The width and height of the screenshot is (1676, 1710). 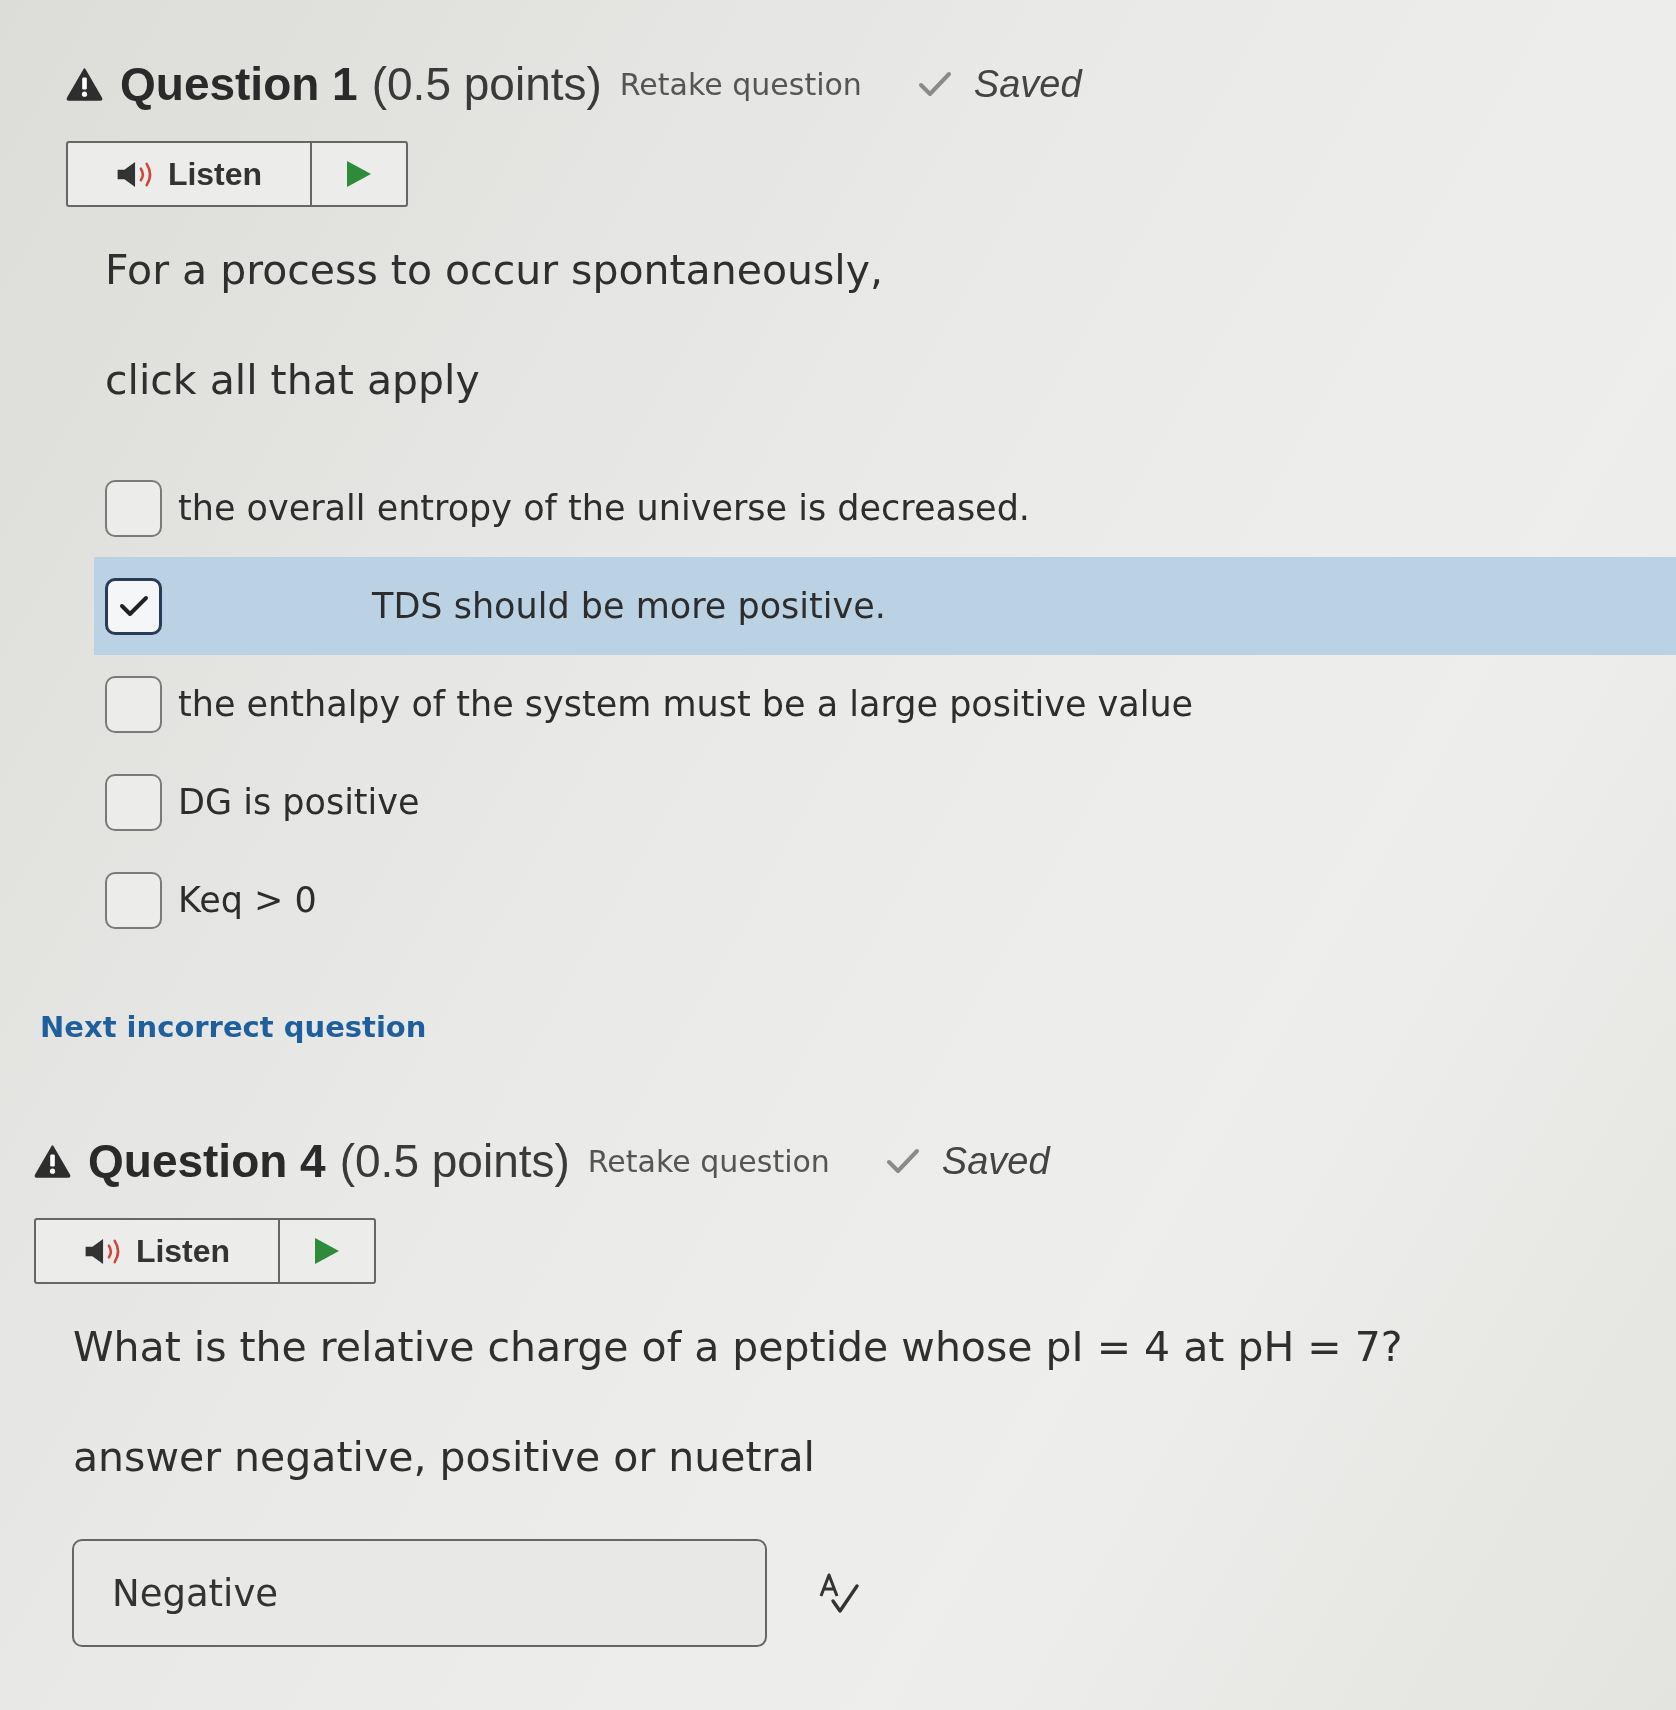 What do you see at coordinates (233, 1027) in the screenshot?
I see `next-question-link: Next incorrect question` at bounding box center [233, 1027].